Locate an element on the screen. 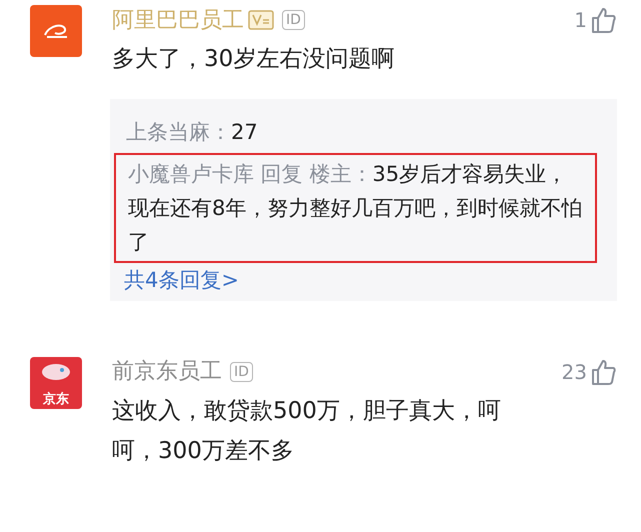 The height and width of the screenshot is (532, 641). logo-text: 京东 is located at coordinates (56, 399).